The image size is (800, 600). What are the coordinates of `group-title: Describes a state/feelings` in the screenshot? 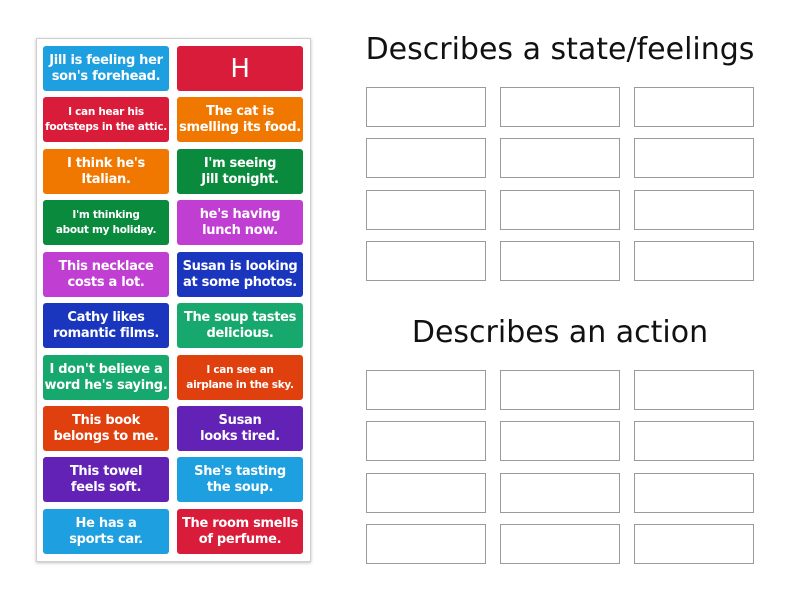 It's located at (560, 49).